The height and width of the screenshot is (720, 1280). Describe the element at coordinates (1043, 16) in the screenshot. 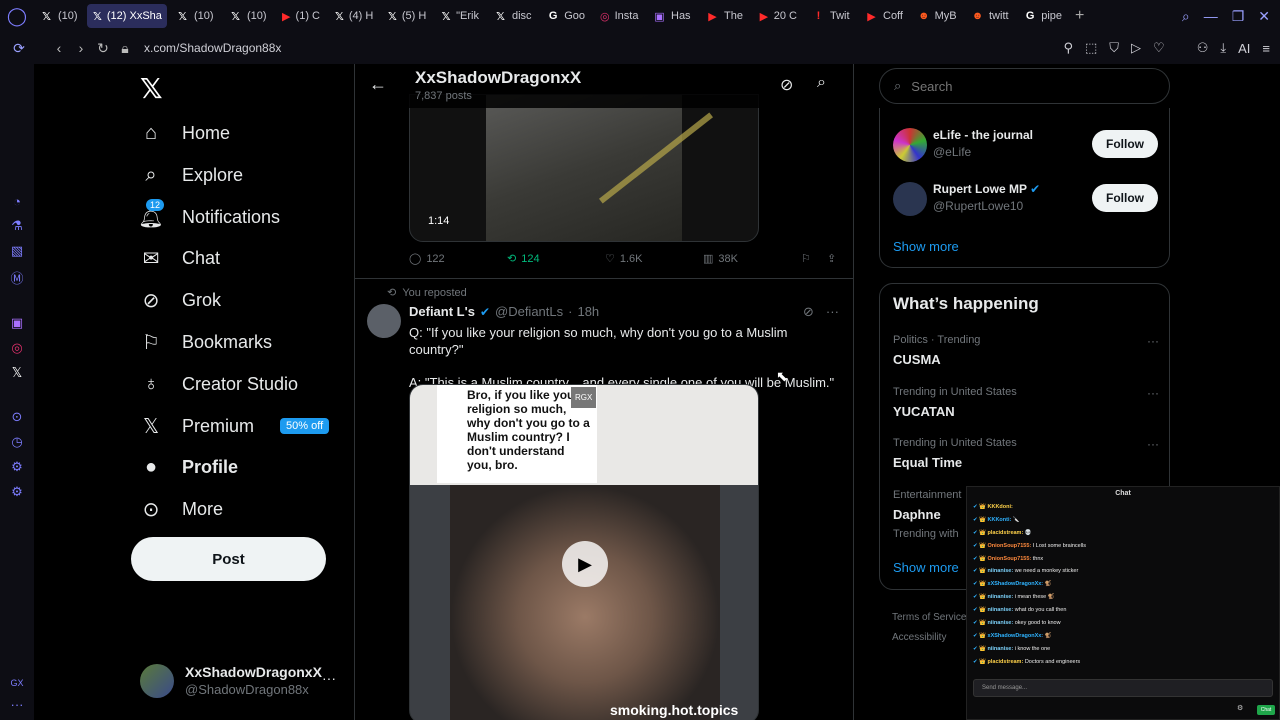

I see `tab: Gpipe` at that location.